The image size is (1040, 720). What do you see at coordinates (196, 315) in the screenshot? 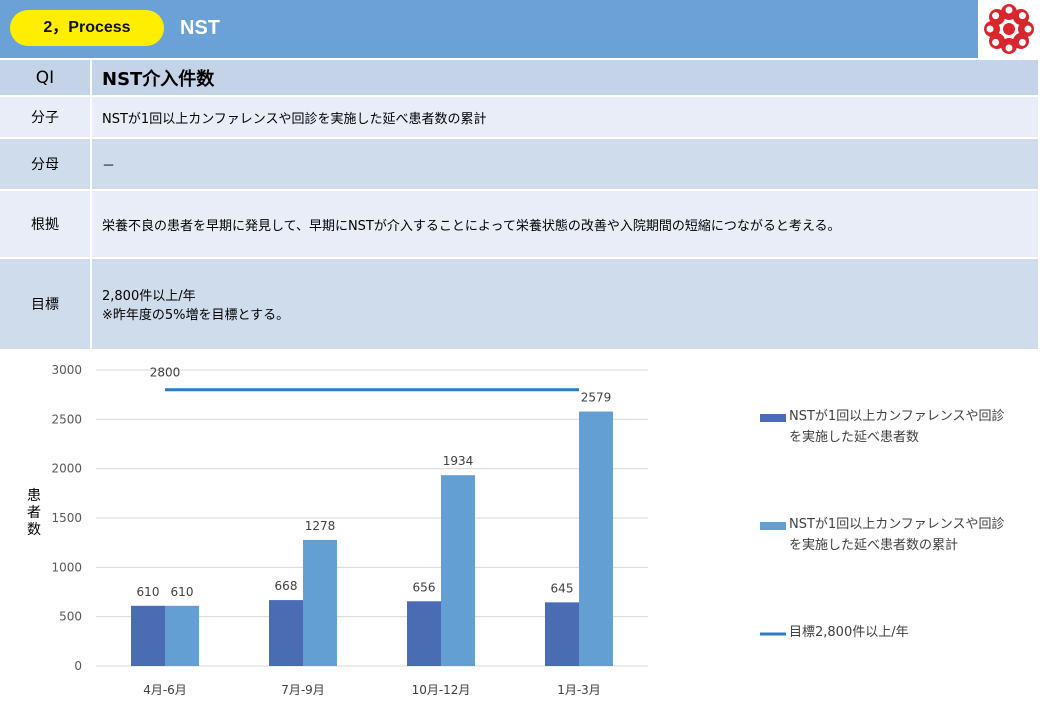
I see `target-line-2: ※昨年度の5%増を目標とする。` at bounding box center [196, 315].